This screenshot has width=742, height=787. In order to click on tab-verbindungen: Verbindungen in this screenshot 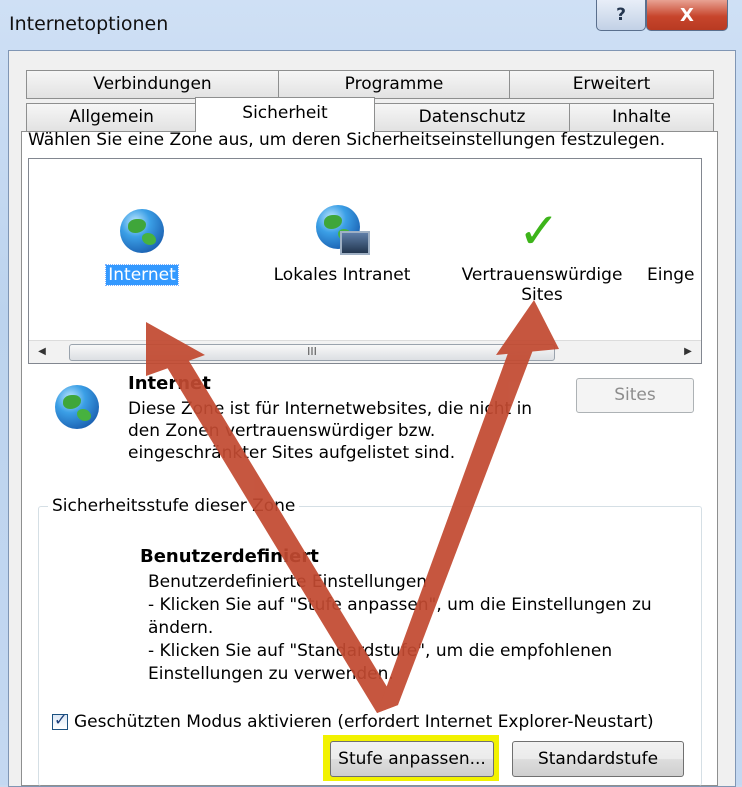, I will do `click(152, 84)`.